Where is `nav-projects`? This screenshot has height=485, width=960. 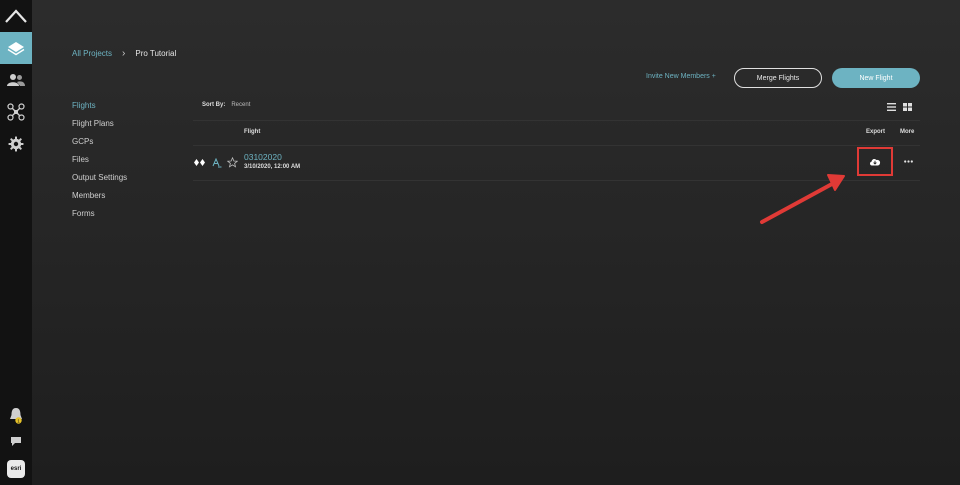
nav-projects is located at coordinates (16, 48).